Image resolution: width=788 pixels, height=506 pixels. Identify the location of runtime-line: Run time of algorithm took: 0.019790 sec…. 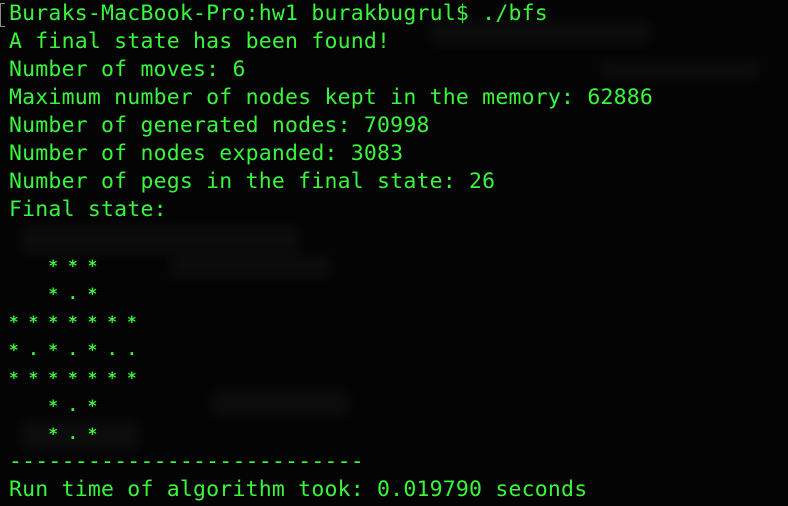
(298, 489).